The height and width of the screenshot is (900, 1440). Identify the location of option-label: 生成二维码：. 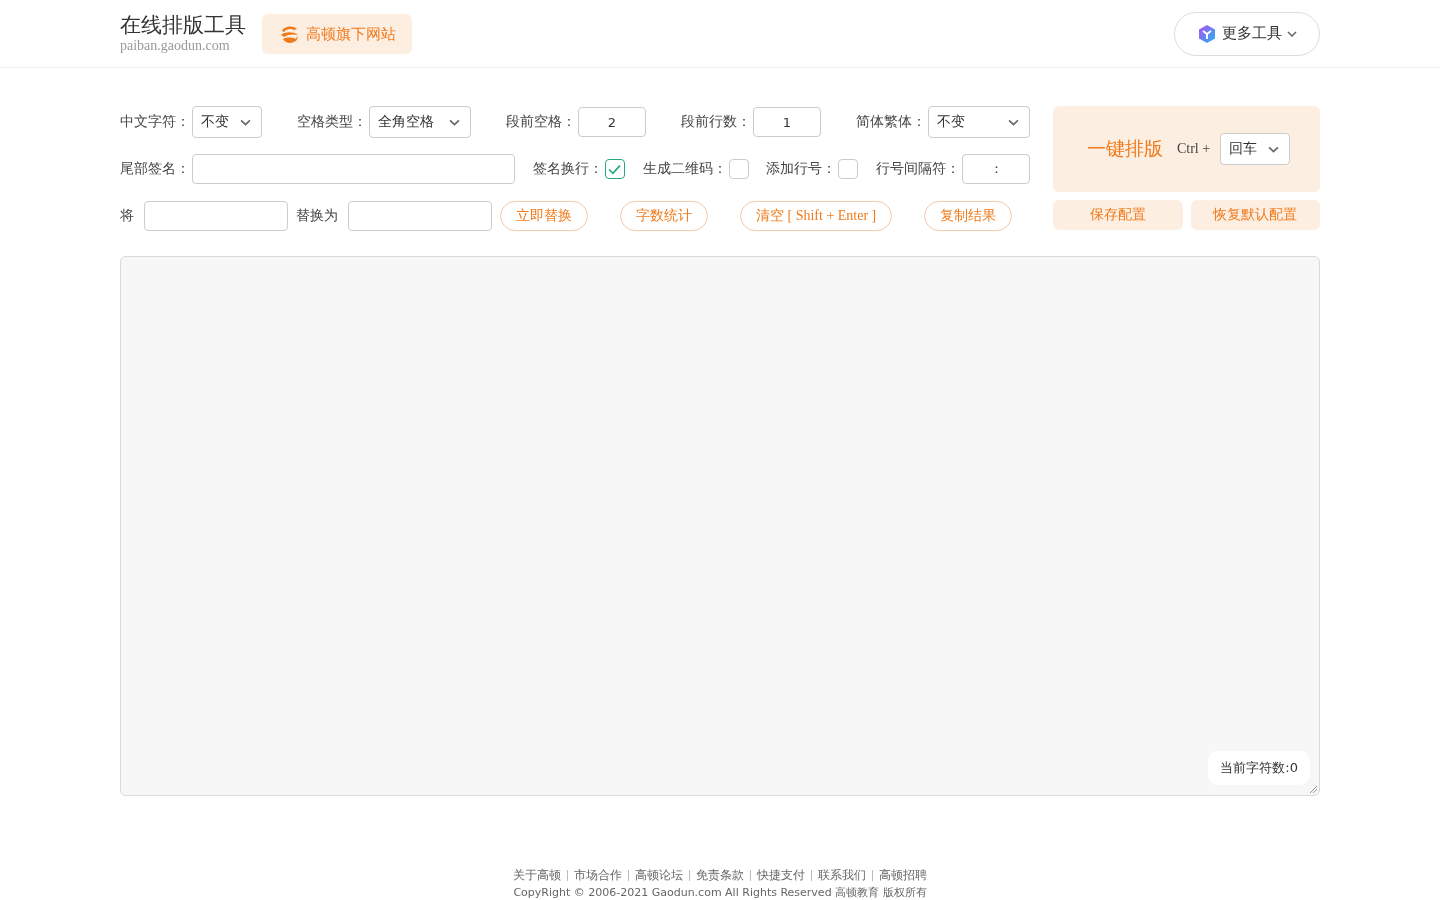
(684, 169).